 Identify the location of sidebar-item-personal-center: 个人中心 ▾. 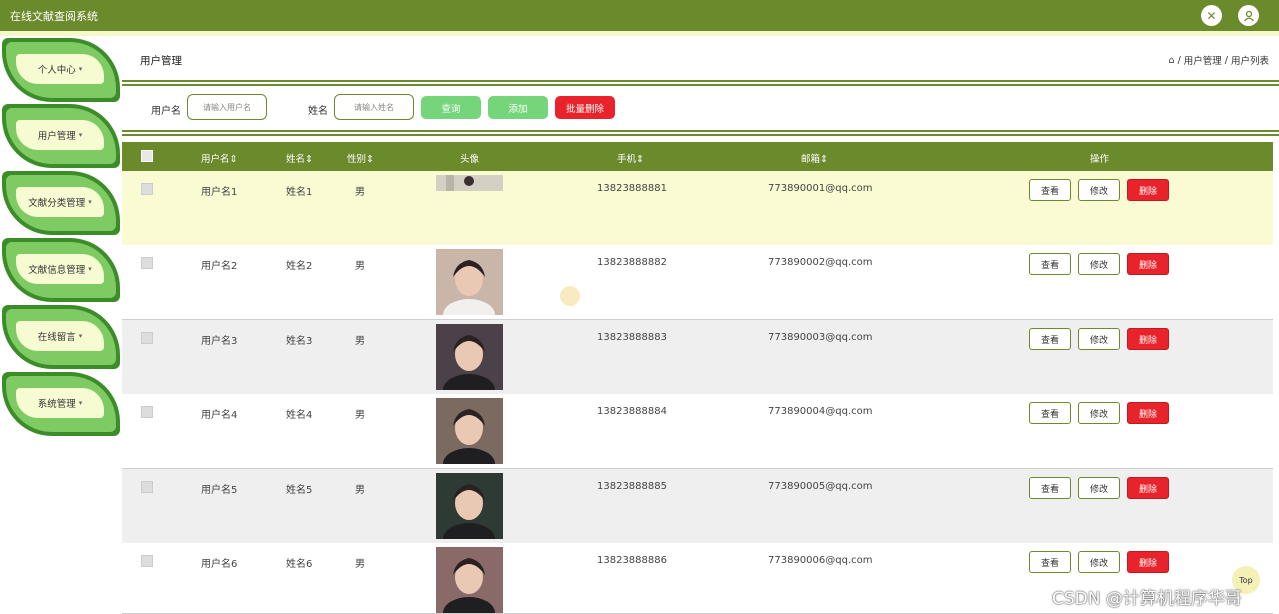
(61, 70).